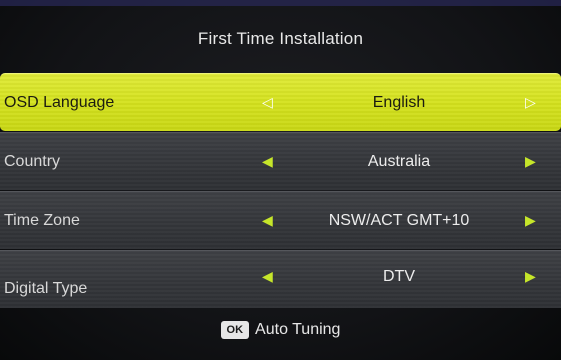 Image resolution: width=561 pixels, height=360 pixels. What do you see at coordinates (399, 276) in the screenshot?
I see `setting-value: DTV` at bounding box center [399, 276].